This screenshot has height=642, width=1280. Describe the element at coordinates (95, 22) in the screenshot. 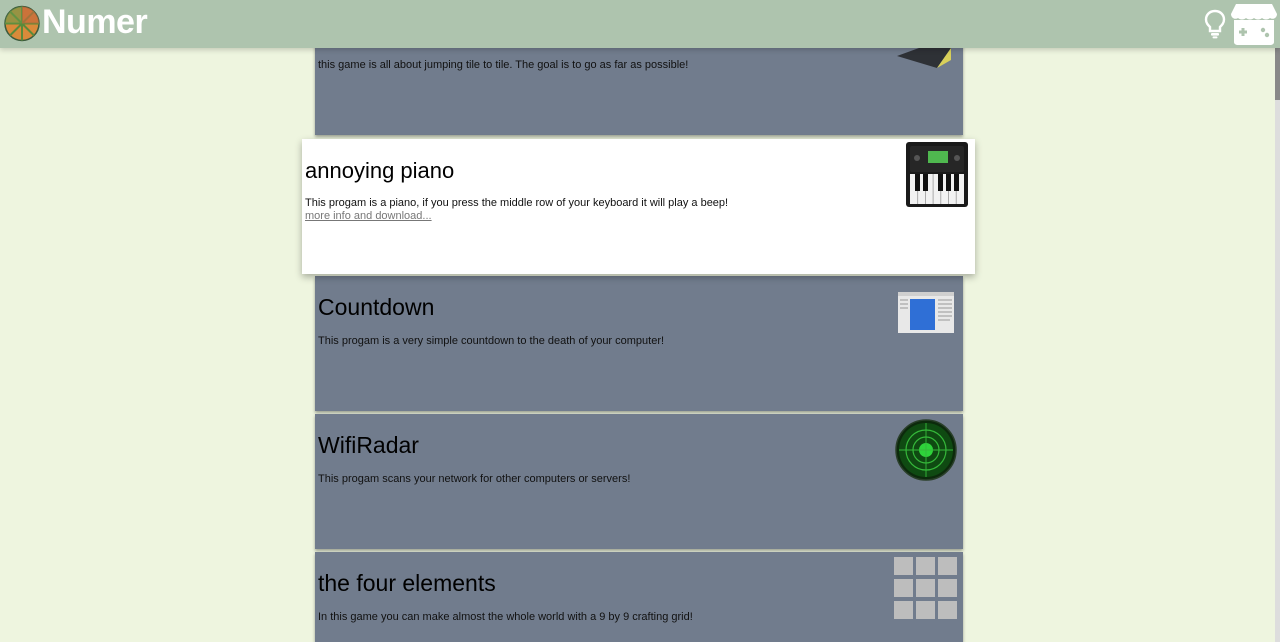

I see `brand-title: Numer` at that location.